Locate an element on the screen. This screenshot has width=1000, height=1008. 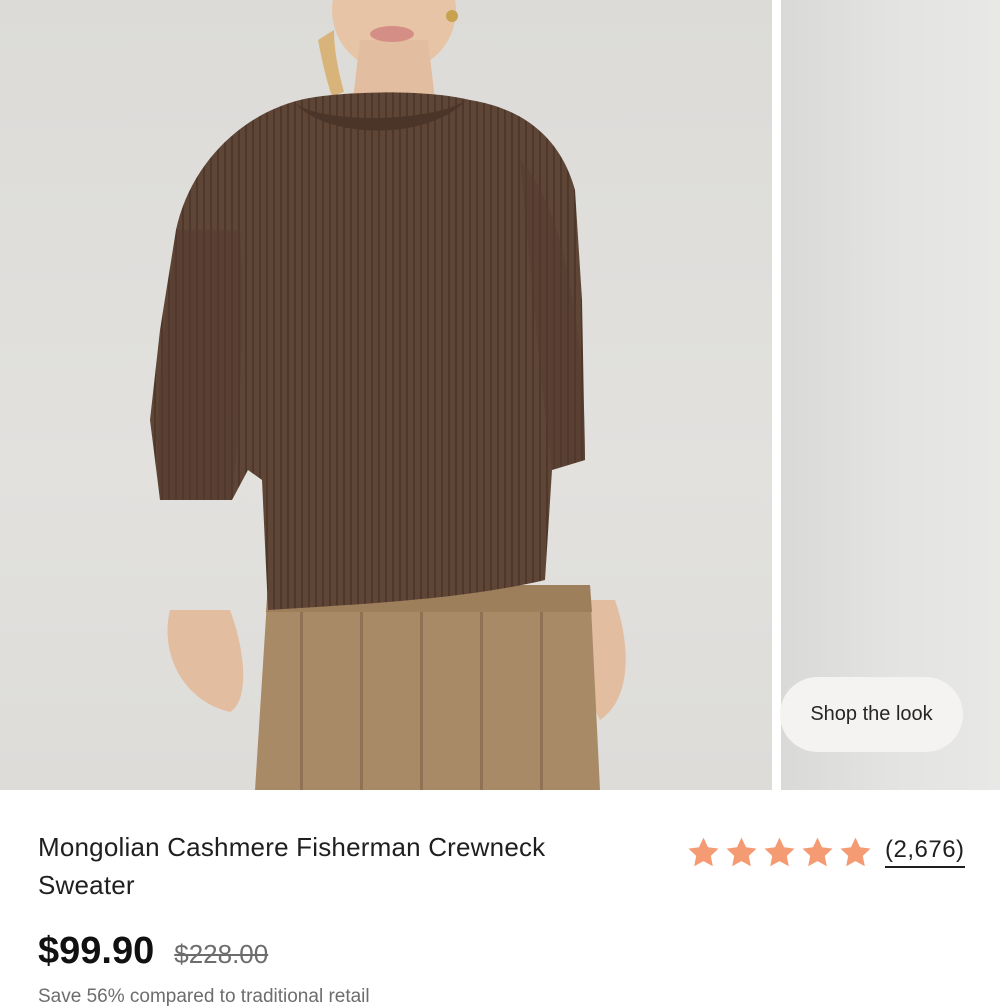
rating-reviews-link: (2,676) is located at coordinates (825, 852).